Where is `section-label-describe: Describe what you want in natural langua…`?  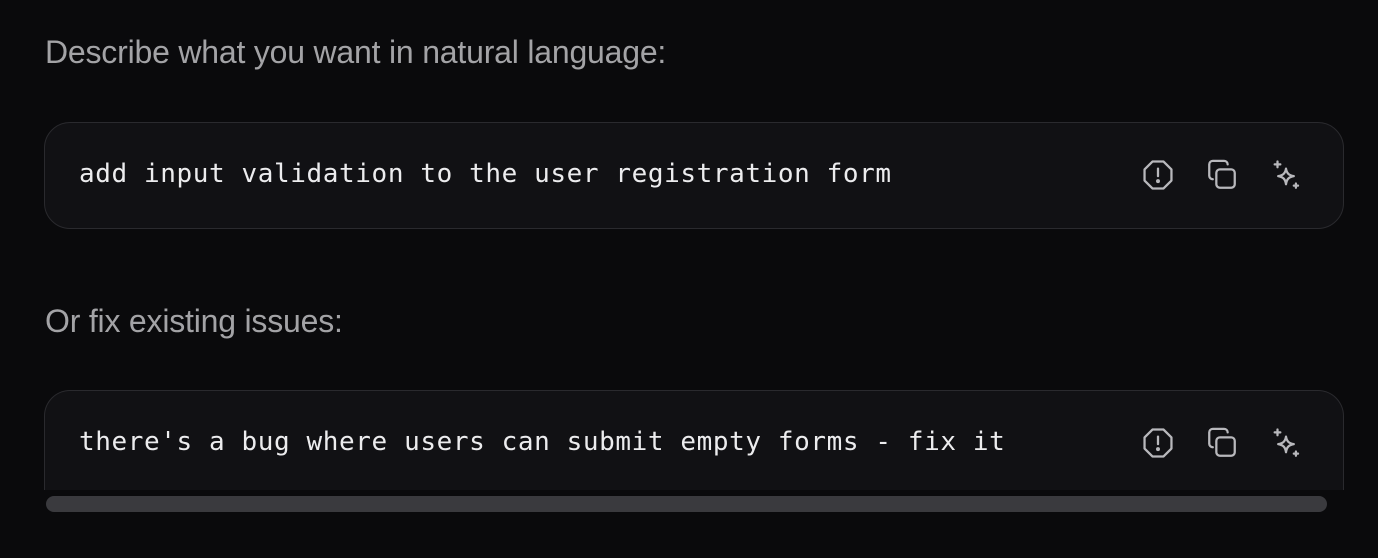 section-label-describe: Describe what you want in natural langua… is located at coordinates (356, 52).